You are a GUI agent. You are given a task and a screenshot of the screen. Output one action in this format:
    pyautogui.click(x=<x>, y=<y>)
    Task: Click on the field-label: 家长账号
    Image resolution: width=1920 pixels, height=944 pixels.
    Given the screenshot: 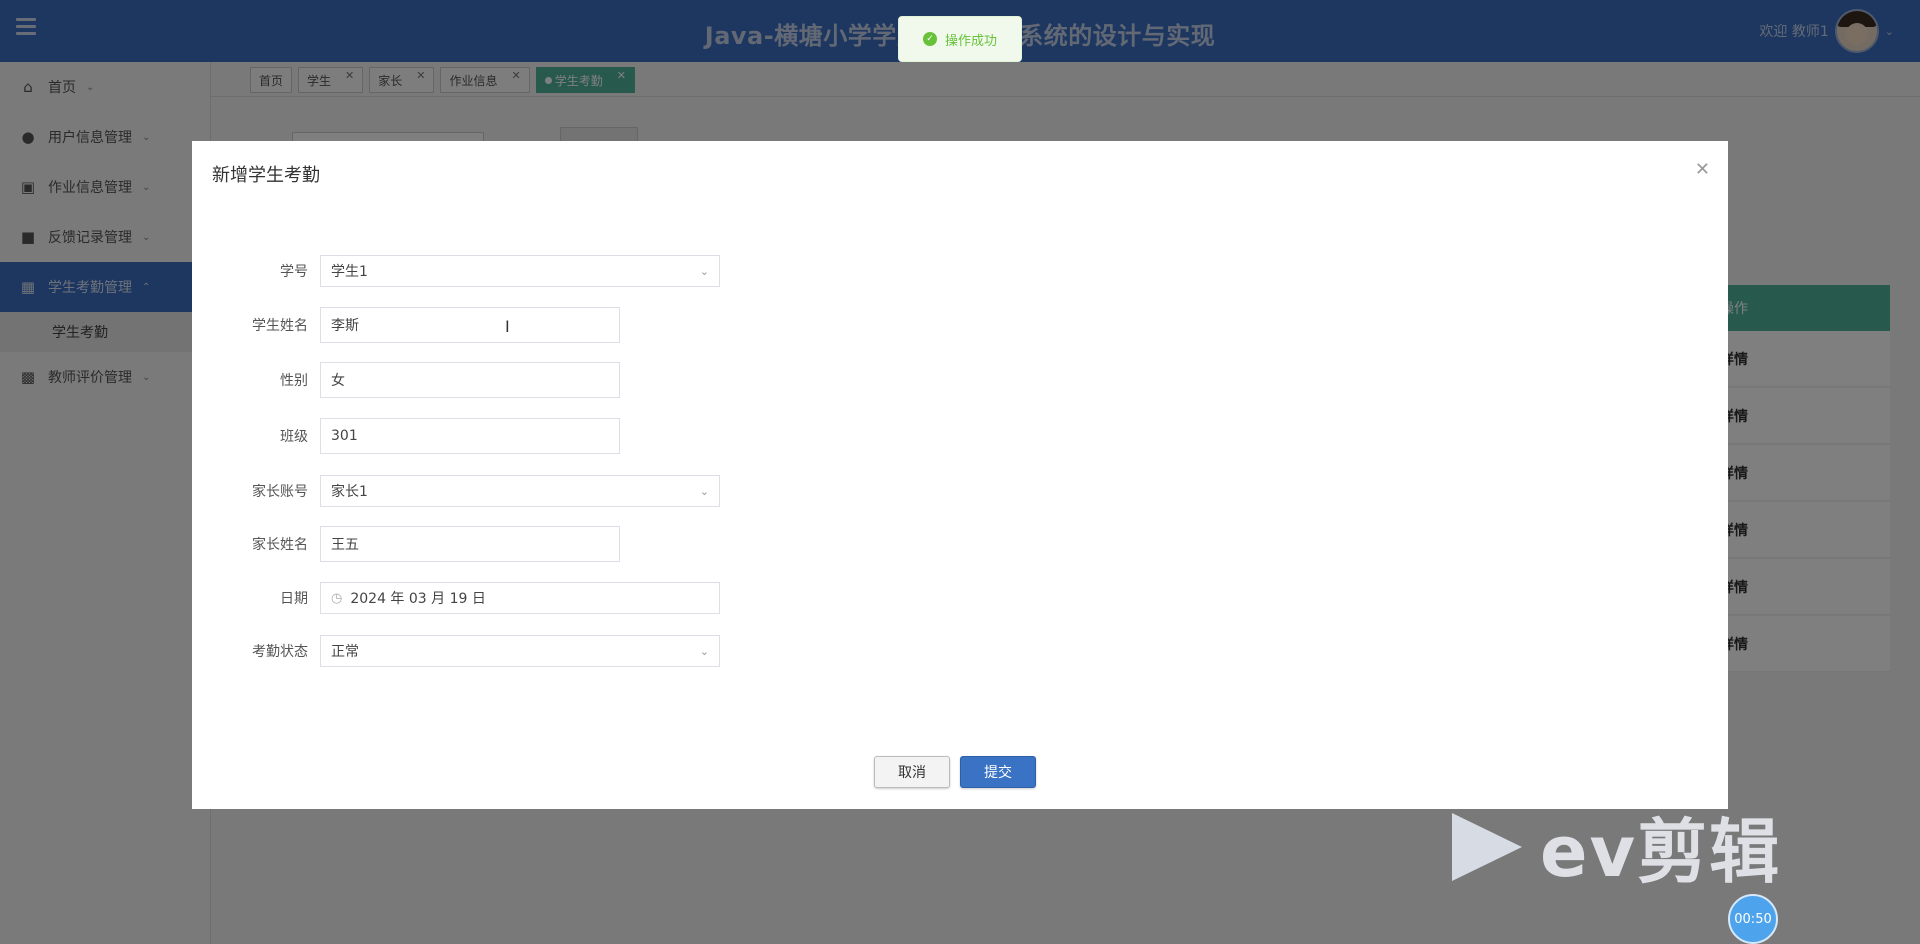 What is the action you would take?
    pyautogui.click(x=280, y=492)
    